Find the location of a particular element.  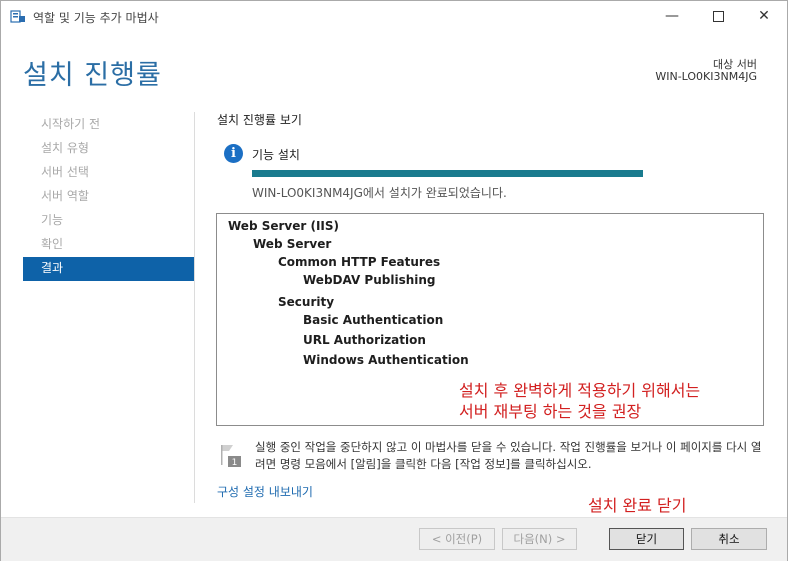

section-title: 설치 진행률 보기 is located at coordinates (259, 120).